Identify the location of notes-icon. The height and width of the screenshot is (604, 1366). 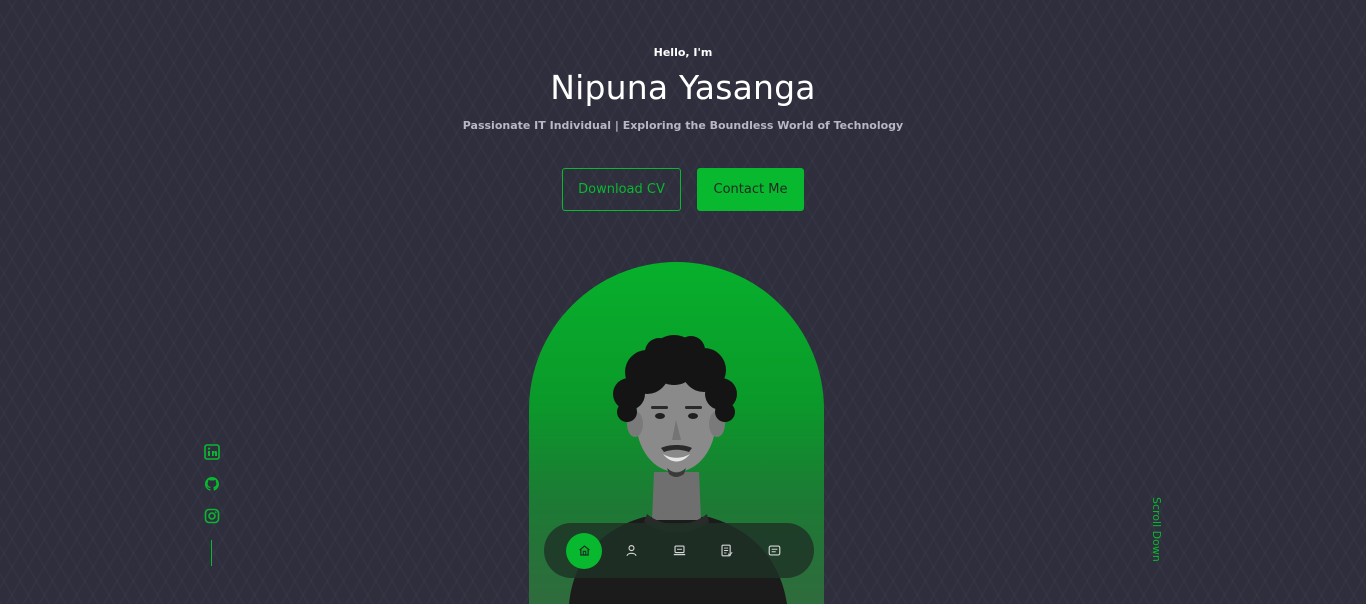
(726, 550).